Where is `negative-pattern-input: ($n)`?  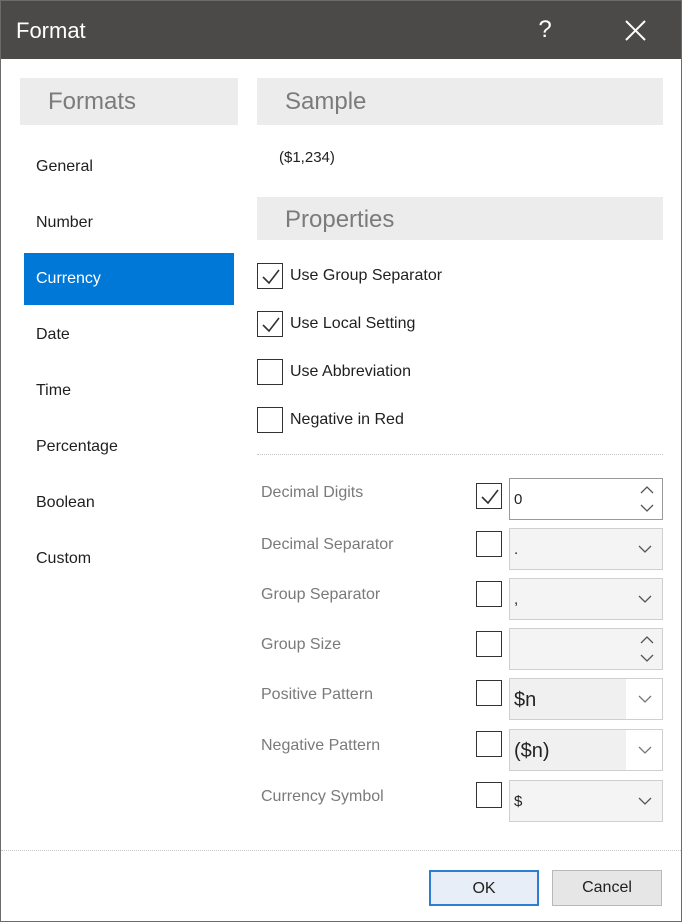
negative-pattern-input: ($n) is located at coordinates (568, 750).